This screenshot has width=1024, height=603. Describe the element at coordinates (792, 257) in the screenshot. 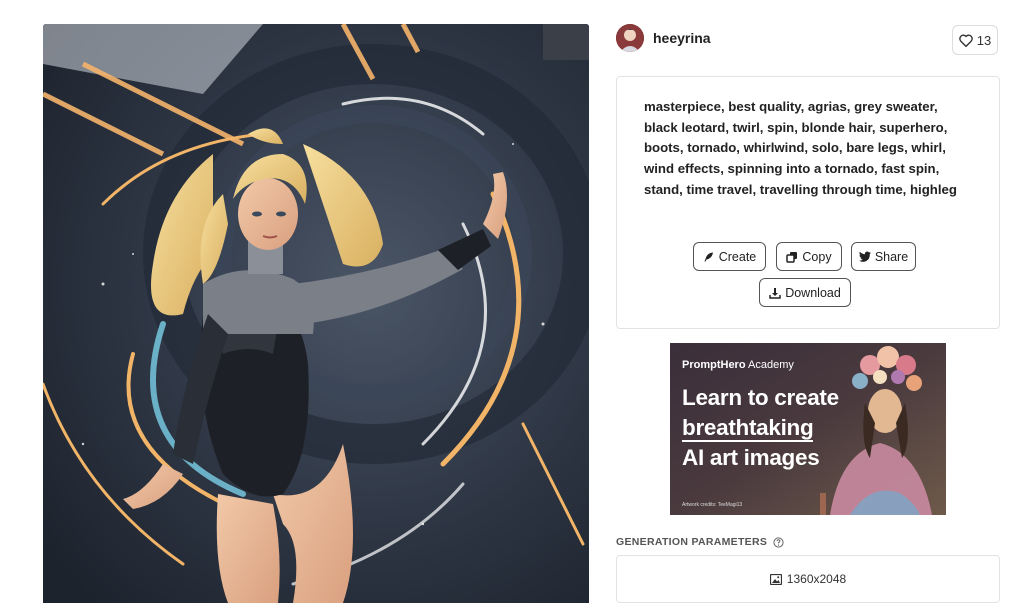

I see `copy-icon` at that location.